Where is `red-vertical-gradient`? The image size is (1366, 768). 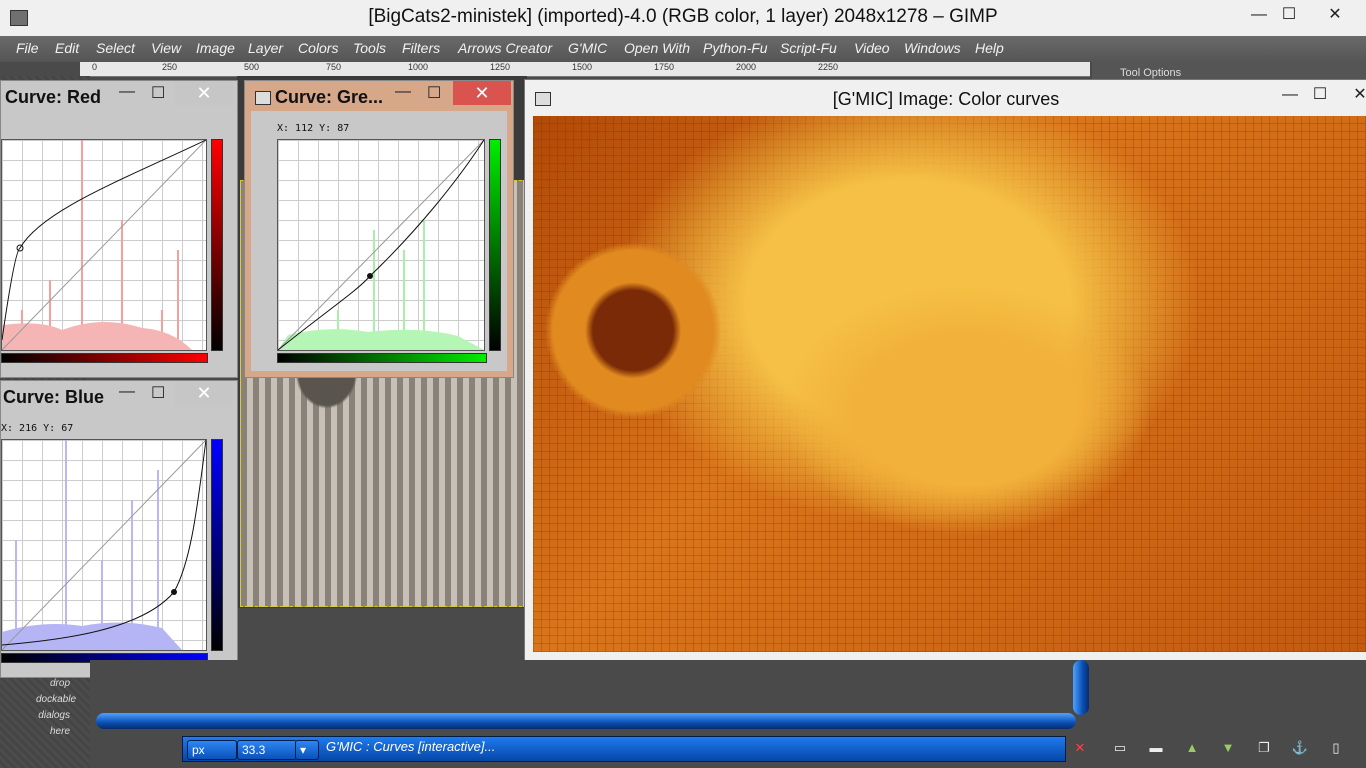
red-vertical-gradient is located at coordinates (217, 245).